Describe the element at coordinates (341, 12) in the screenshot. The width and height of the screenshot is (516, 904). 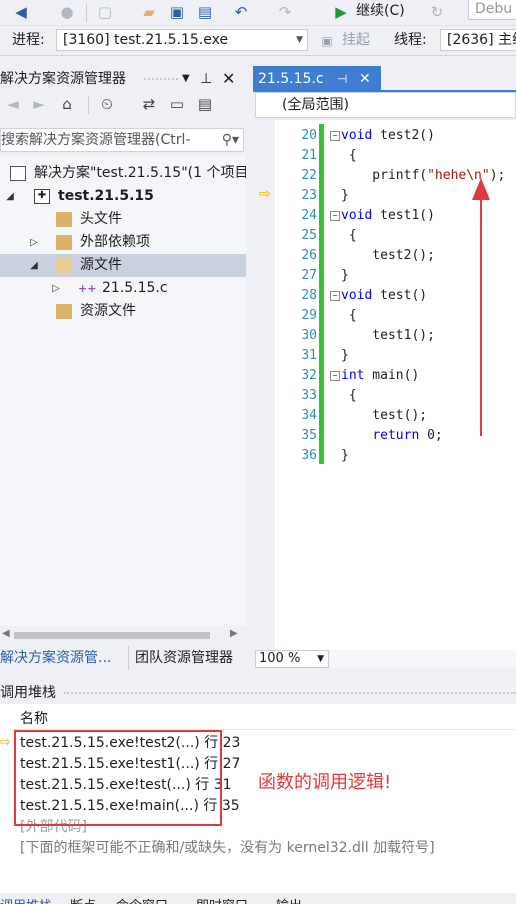
I see `continue-icon: ▶` at that location.